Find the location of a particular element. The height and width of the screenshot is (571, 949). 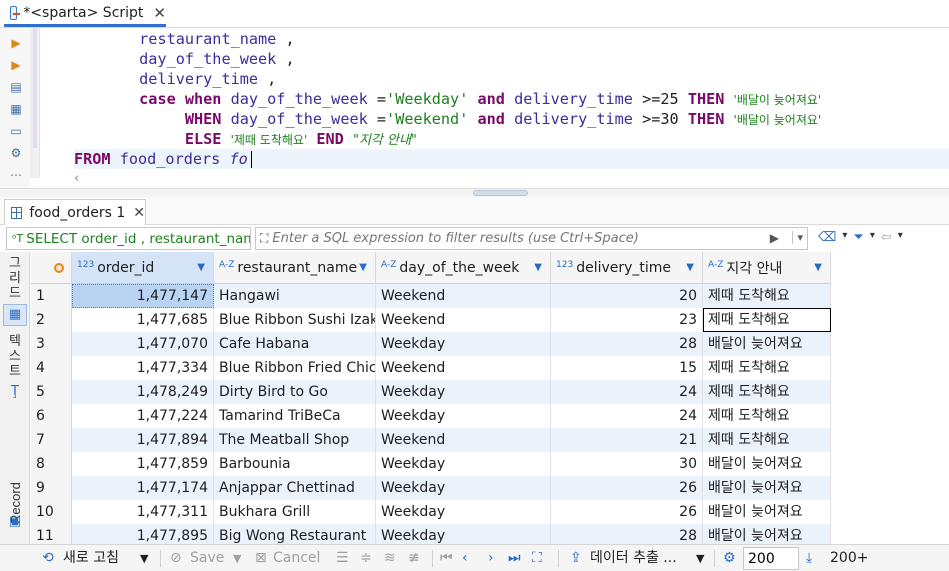

record-icon: ▣ is located at coordinates (15, 521).